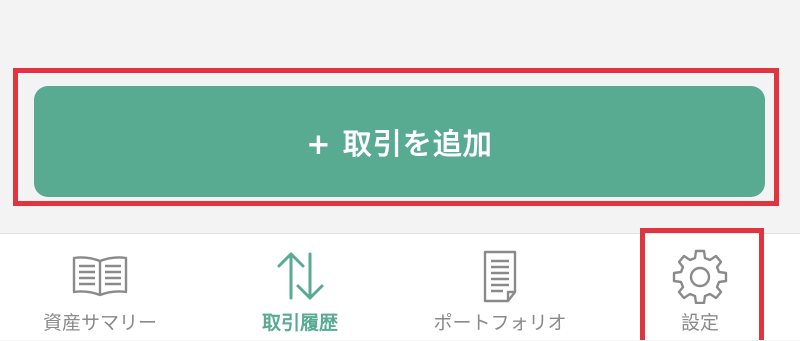  I want to click on tab-asset-summary-label: 資産サマリー, so click(99, 323).